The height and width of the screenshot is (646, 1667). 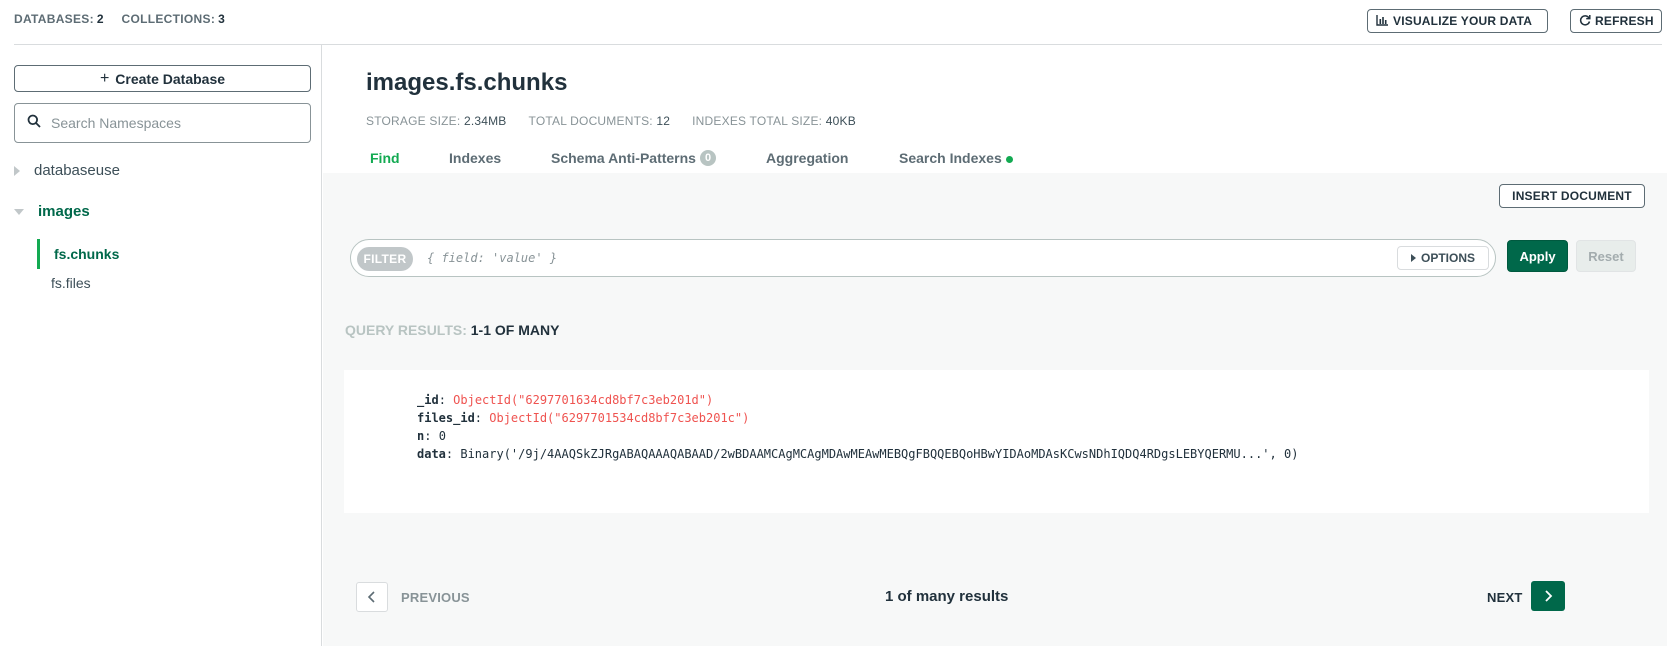 I want to click on query-results-label: QUERY RESULTS:, so click(x=406, y=330).